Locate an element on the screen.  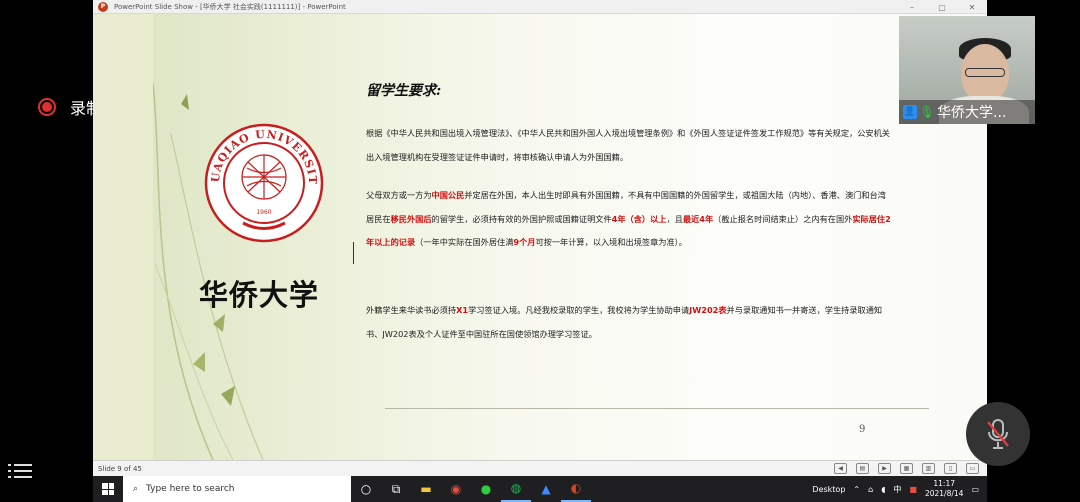
reading-view-icon: ▯ is located at coordinates (950, 468).